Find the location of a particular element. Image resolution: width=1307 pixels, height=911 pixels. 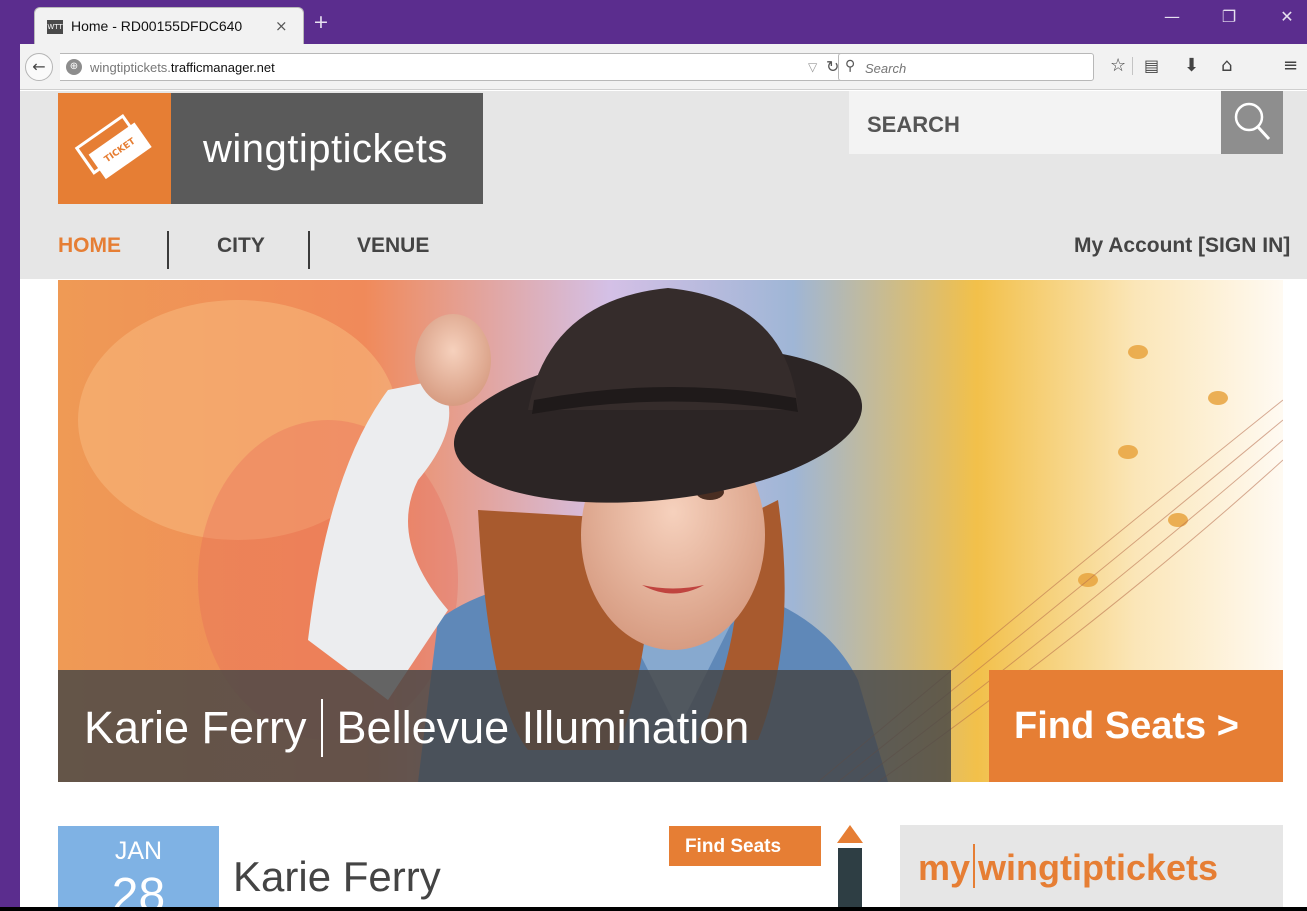

tab-strip: WTT Home - RD00155DFDC640 × + — ❐ ✕ is located at coordinates (663, 22).